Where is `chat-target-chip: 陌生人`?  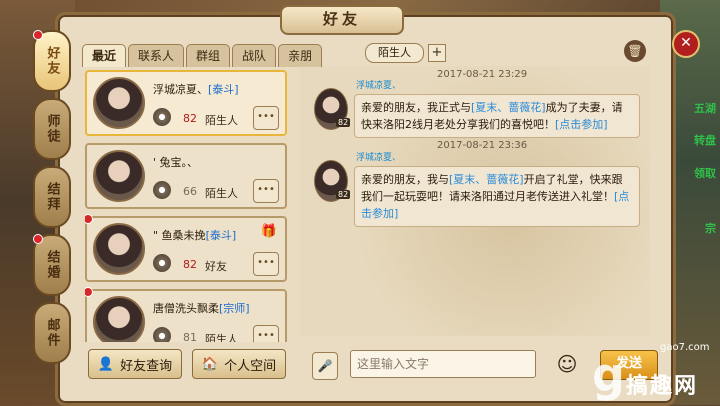 chat-target-chip: 陌生人 is located at coordinates (394, 53).